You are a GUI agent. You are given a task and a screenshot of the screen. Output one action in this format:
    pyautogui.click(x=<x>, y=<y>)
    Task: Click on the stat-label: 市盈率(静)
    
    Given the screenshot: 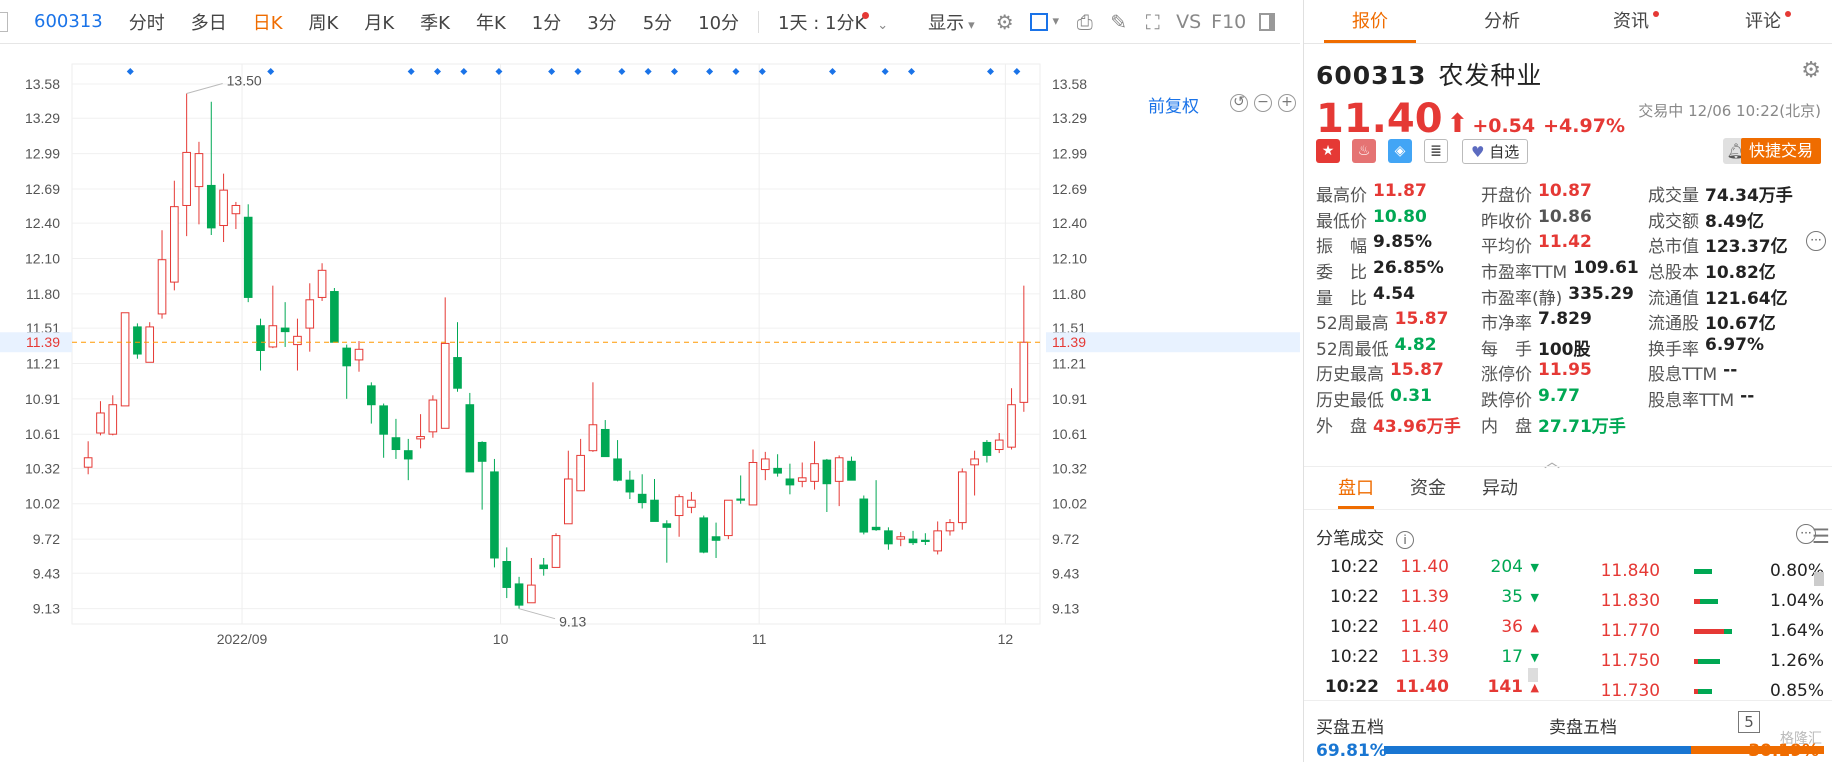 What is the action you would take?
    pyautogui.click(x=1522, y=298)
    